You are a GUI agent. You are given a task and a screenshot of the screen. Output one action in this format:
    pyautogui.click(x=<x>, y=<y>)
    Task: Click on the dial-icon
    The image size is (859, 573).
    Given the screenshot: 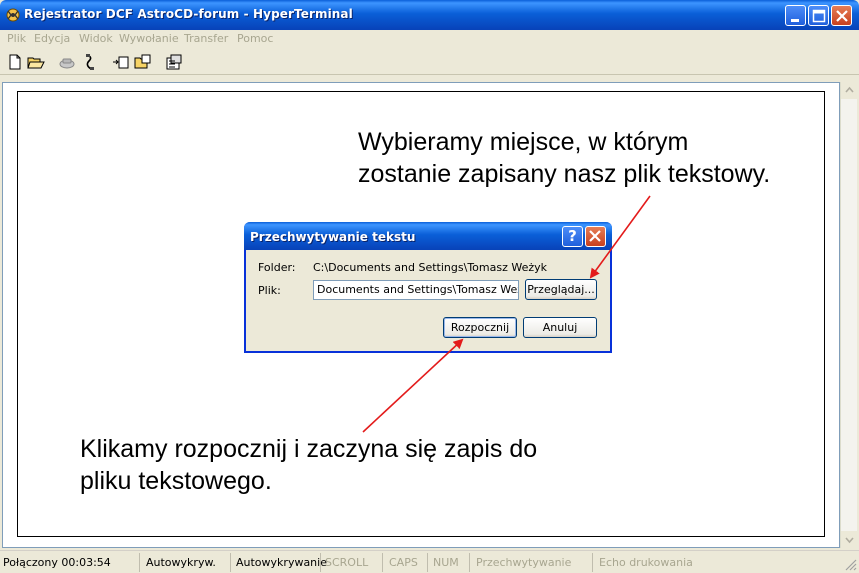 What is the action you would take?
    pyautogui.click(x=67, y=62)
    